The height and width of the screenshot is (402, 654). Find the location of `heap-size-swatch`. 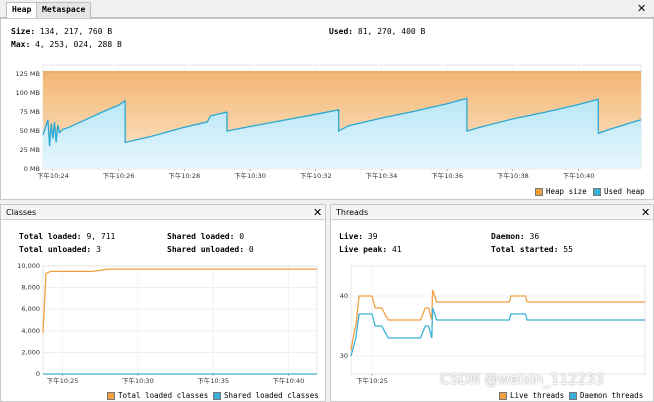

heap-size-swatch is located at coordinates (539, 191).